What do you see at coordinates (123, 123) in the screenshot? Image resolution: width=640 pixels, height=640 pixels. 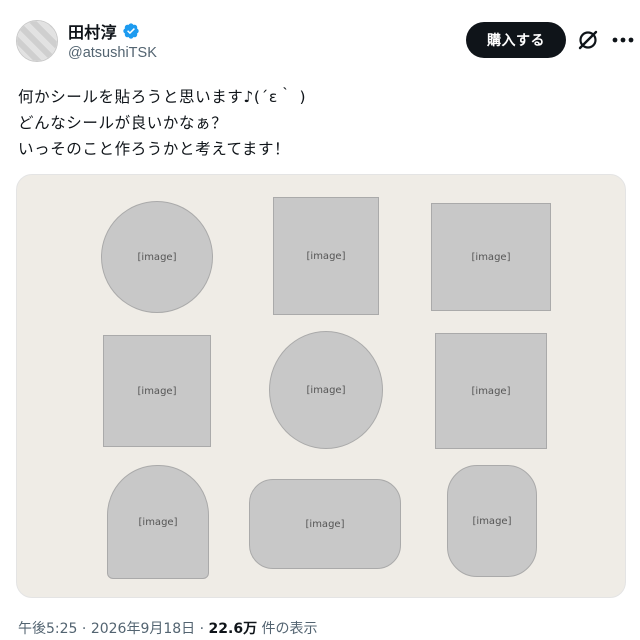 I see `tweet-line: どんなシールが良いかなぁ？` at bounding box center [123, 123].